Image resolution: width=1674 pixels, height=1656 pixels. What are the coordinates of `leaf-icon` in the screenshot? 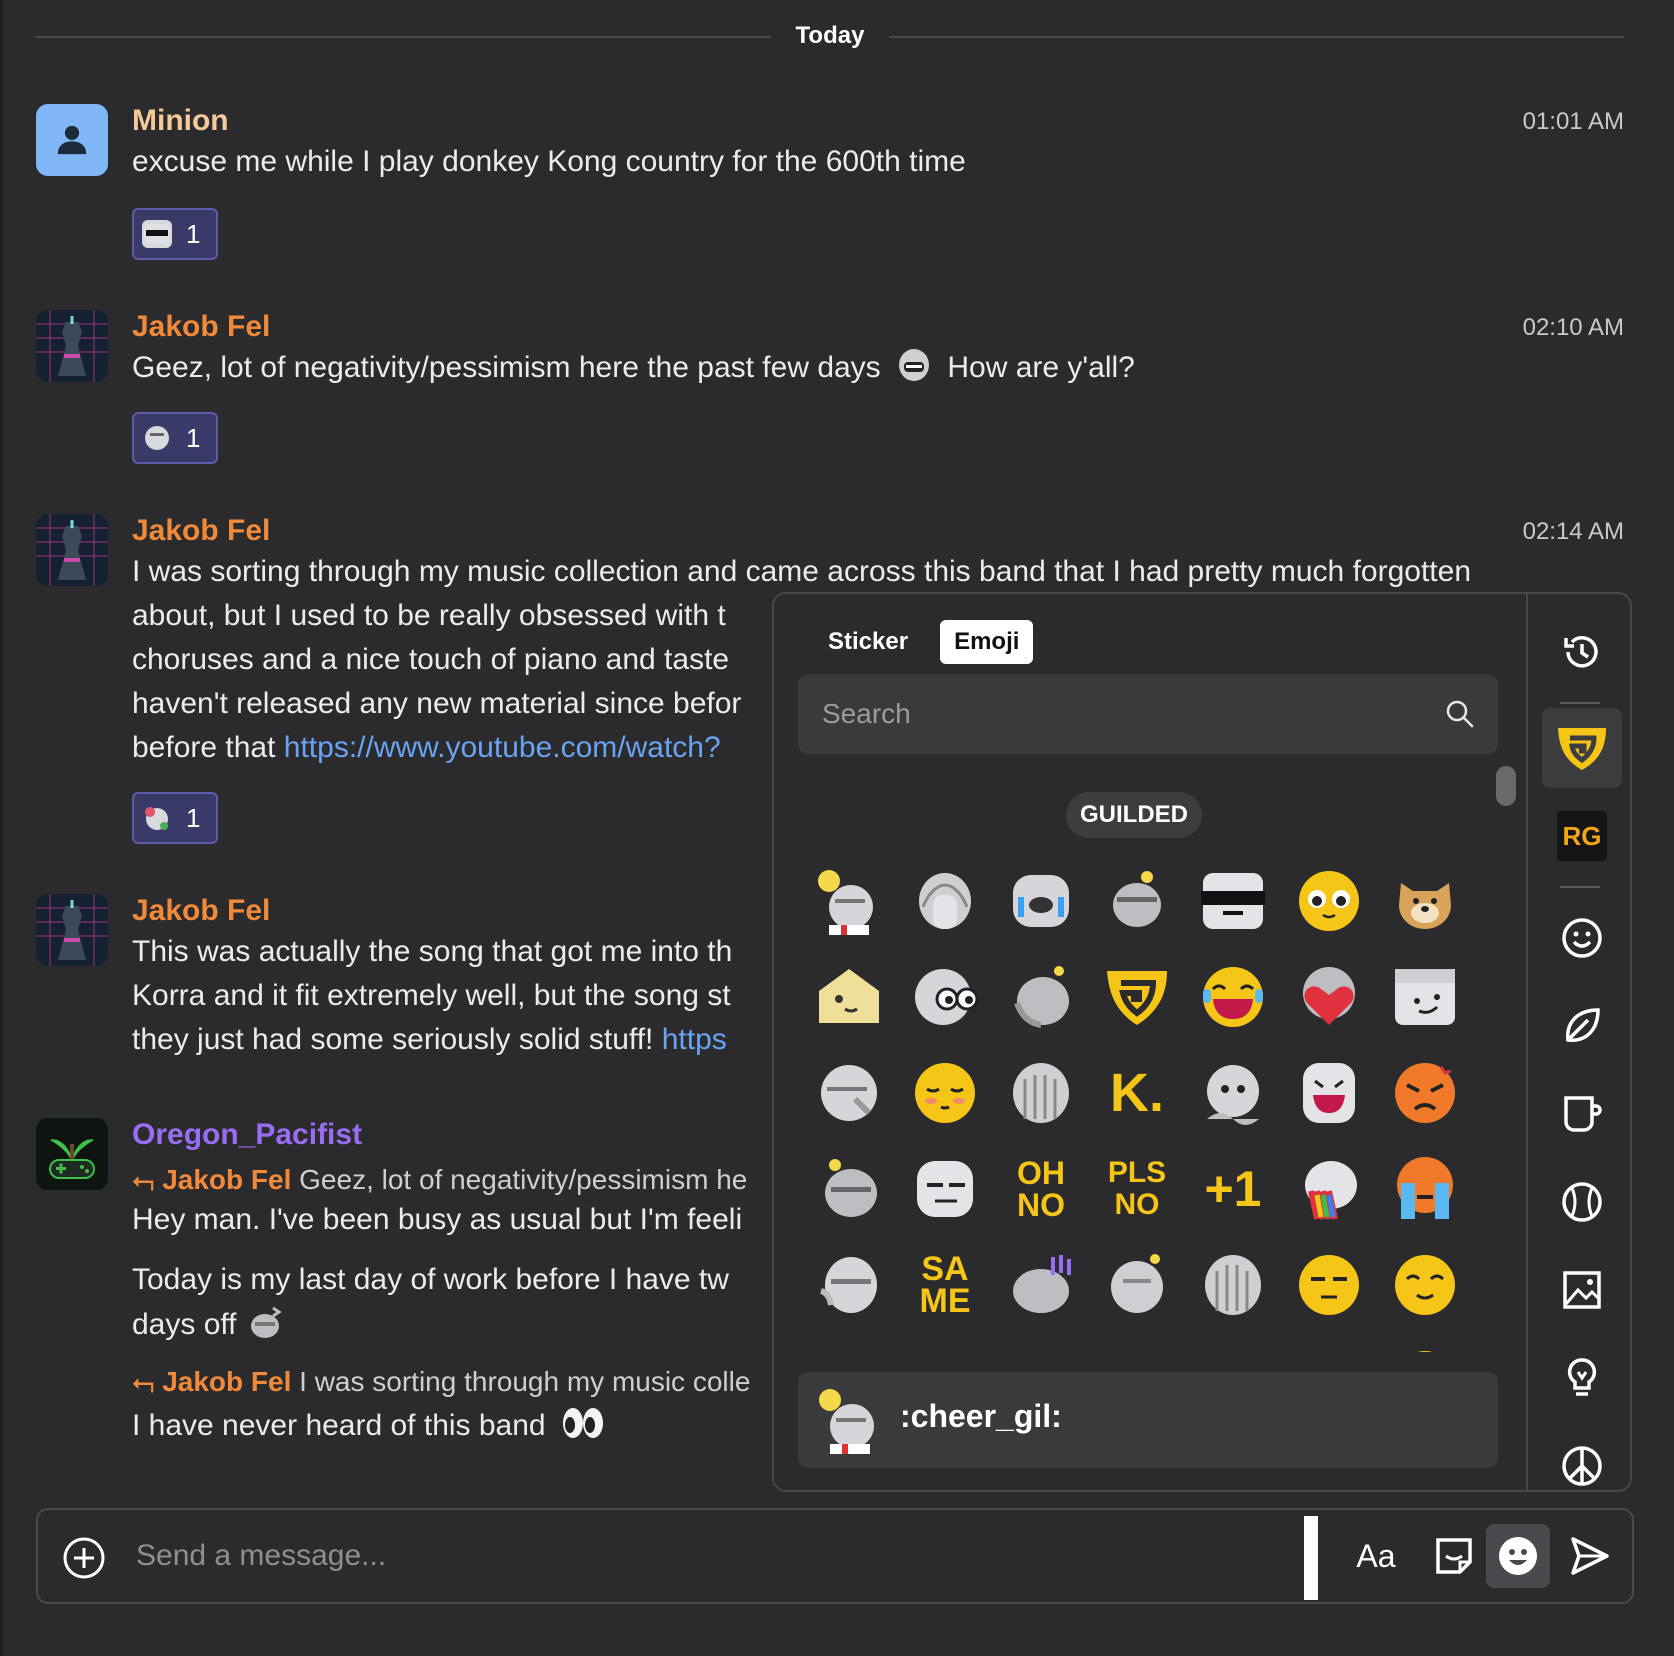 It's located at (1583, 1025).